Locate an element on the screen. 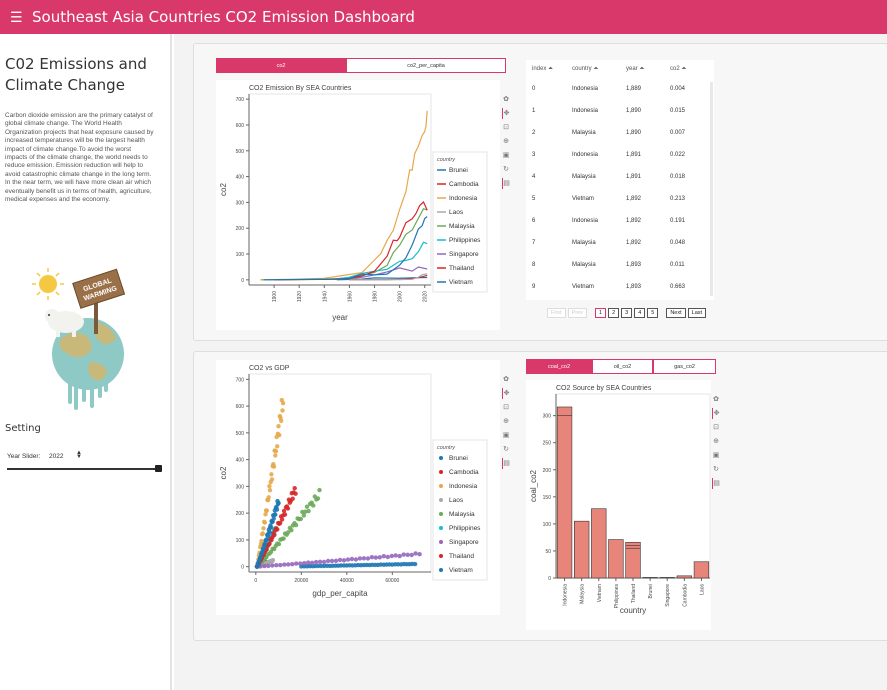 This screenshot has height=690, width=887. table-cell: 2 is located at coordinates (534, 133).